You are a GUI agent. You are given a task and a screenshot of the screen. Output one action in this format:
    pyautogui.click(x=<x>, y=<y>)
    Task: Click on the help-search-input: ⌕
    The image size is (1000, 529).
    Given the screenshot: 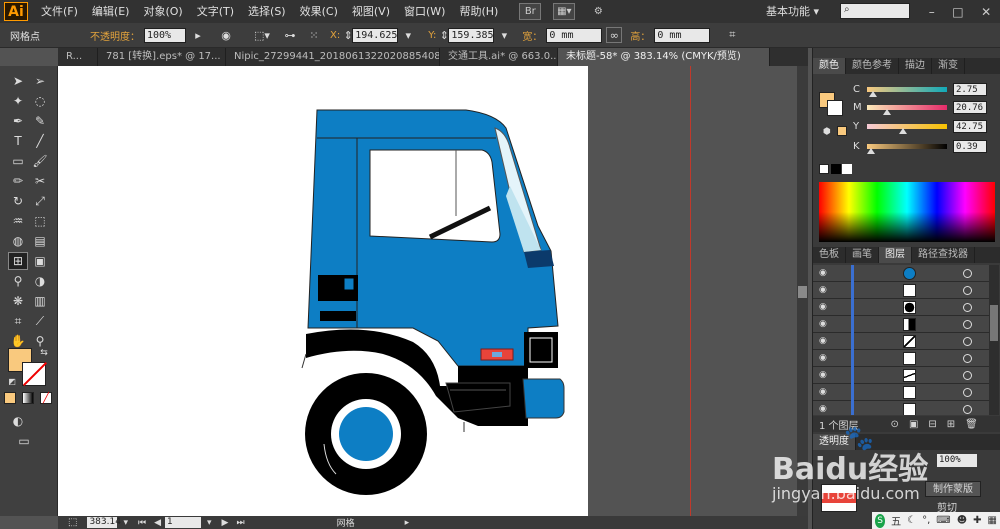 What is the action you would take?
    pyautogui.click(x=875, y=11)
    